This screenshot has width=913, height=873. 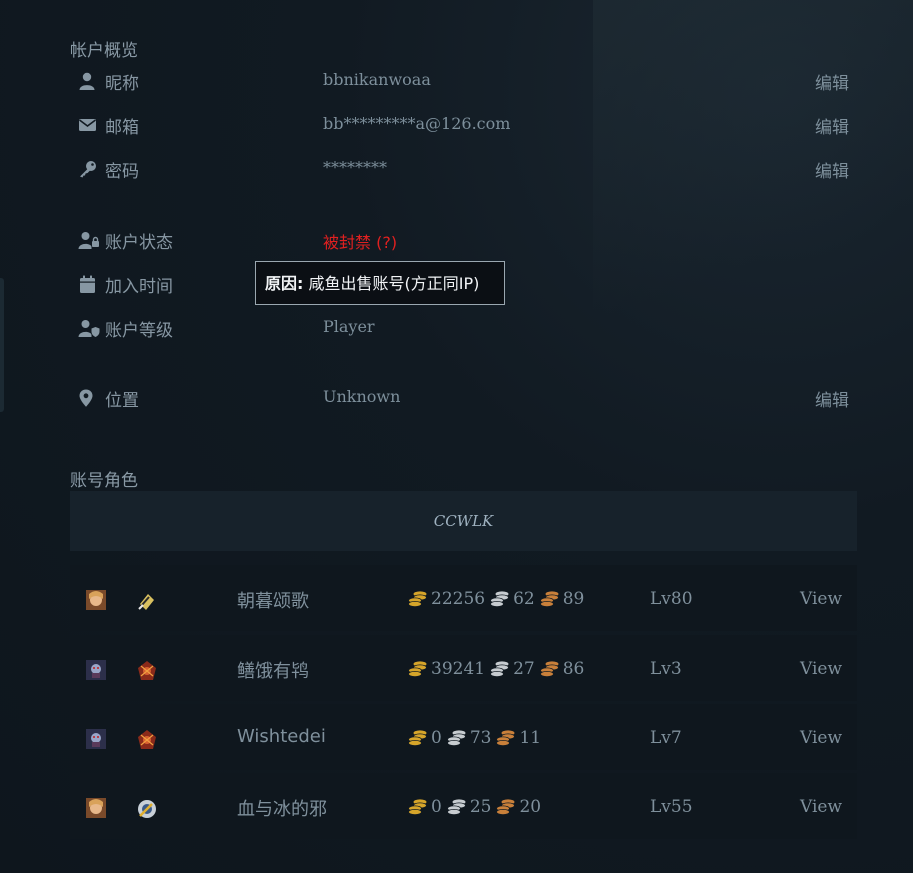 I want to click on password-value: ********, so click(x=355, y=167).